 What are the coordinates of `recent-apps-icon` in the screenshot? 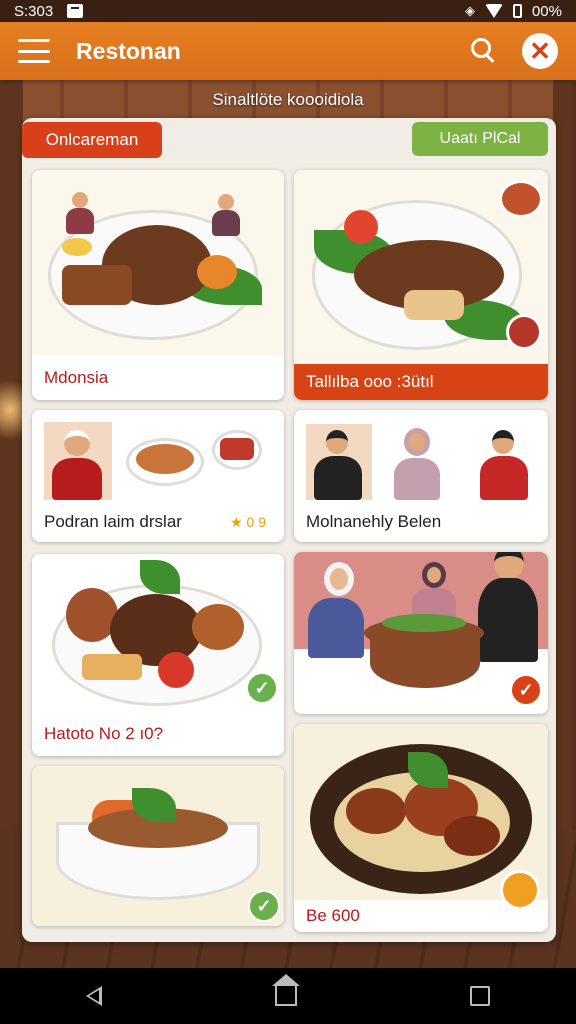 It's located at (479, 996).